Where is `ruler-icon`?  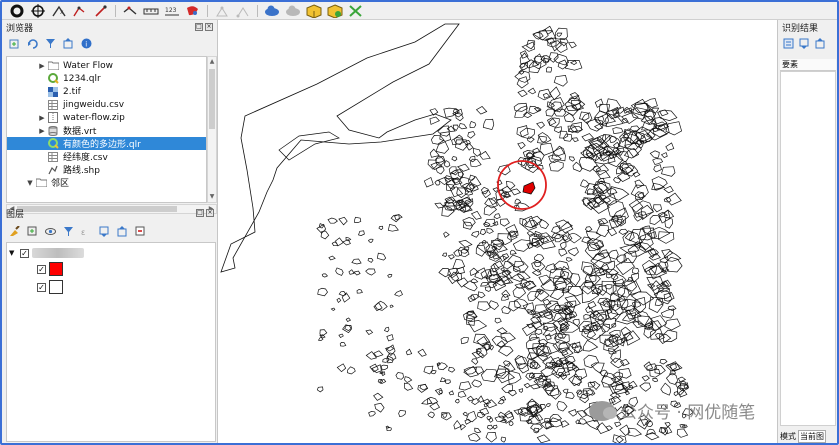 ruler-icon is located at coordinates (151, 11).